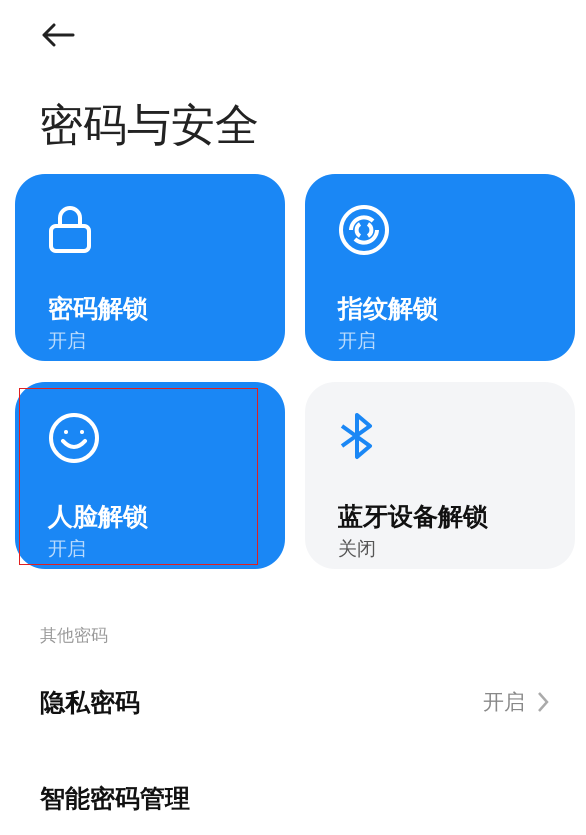 Image resolution: width=586 pixels, height=835 pixels. Describe the element at coordinates (149, 126) in the screenshot. I see `page-title: 密码与安全` at that location.